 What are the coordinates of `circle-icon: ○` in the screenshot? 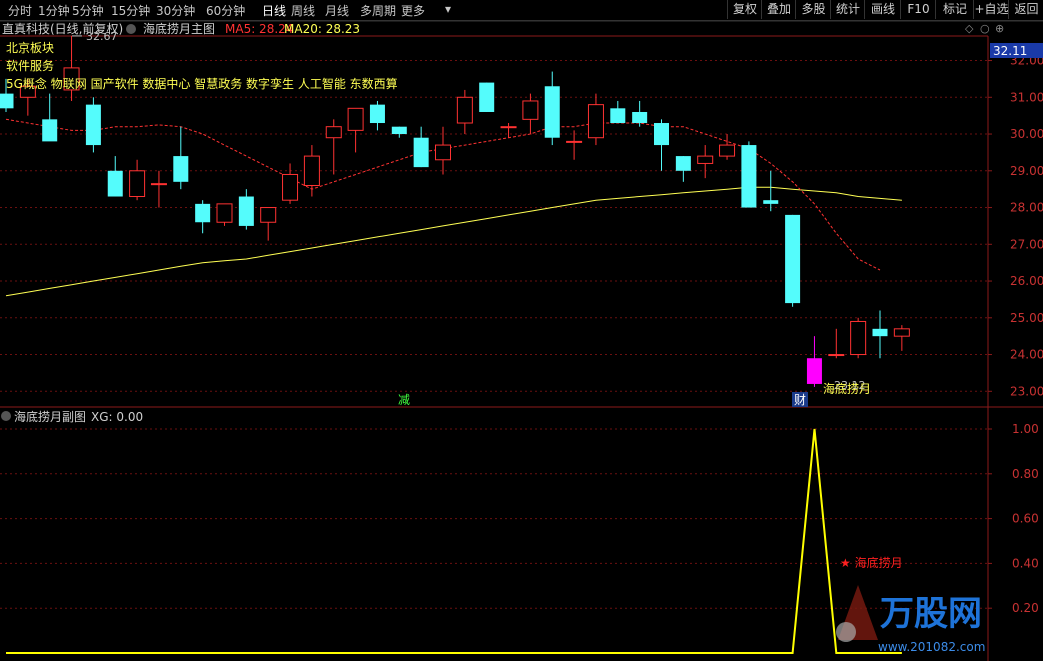 It's located at (985, 28).